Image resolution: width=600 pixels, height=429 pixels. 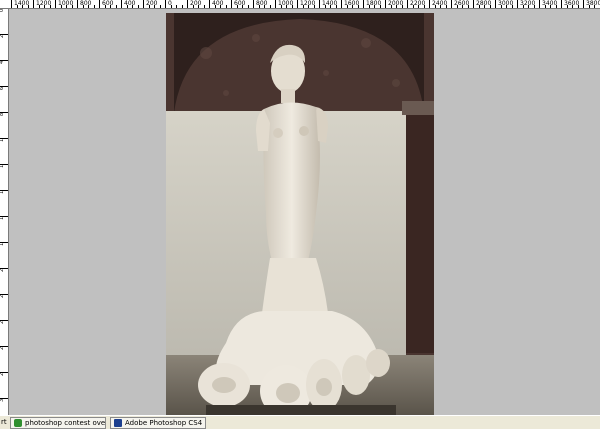 What do you see at coordinates (4, 422) in the screenshot?
I see `start-button-fragment: rt` at bounding box center [4, 422].